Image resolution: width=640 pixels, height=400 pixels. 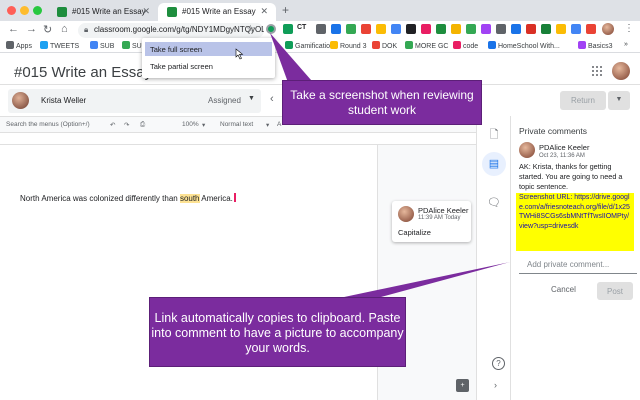 I want to click on return-button: Return, so click(x=583, y=100).